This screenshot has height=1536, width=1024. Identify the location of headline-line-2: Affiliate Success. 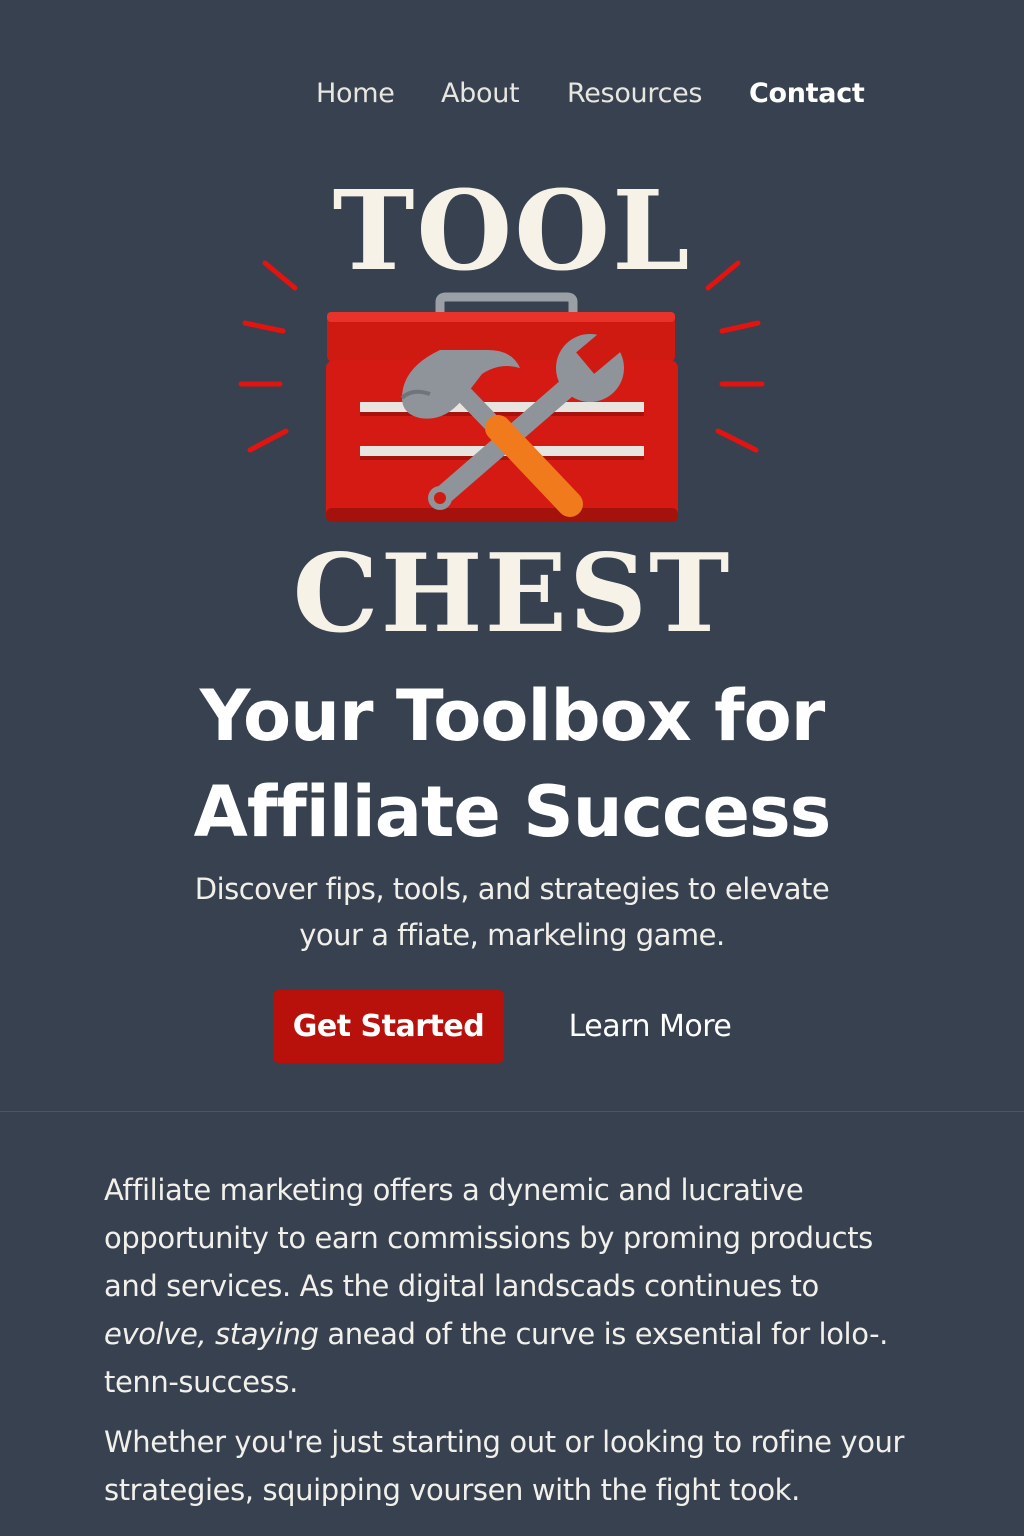
(512, 812).